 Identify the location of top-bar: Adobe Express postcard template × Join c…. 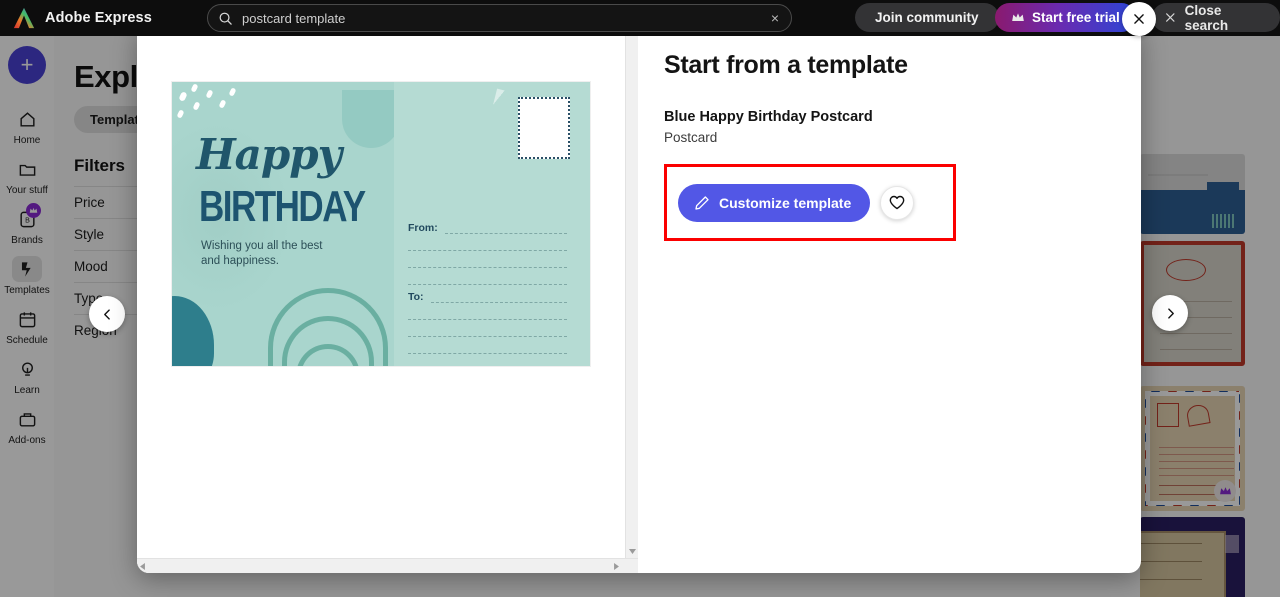
(640, 18).